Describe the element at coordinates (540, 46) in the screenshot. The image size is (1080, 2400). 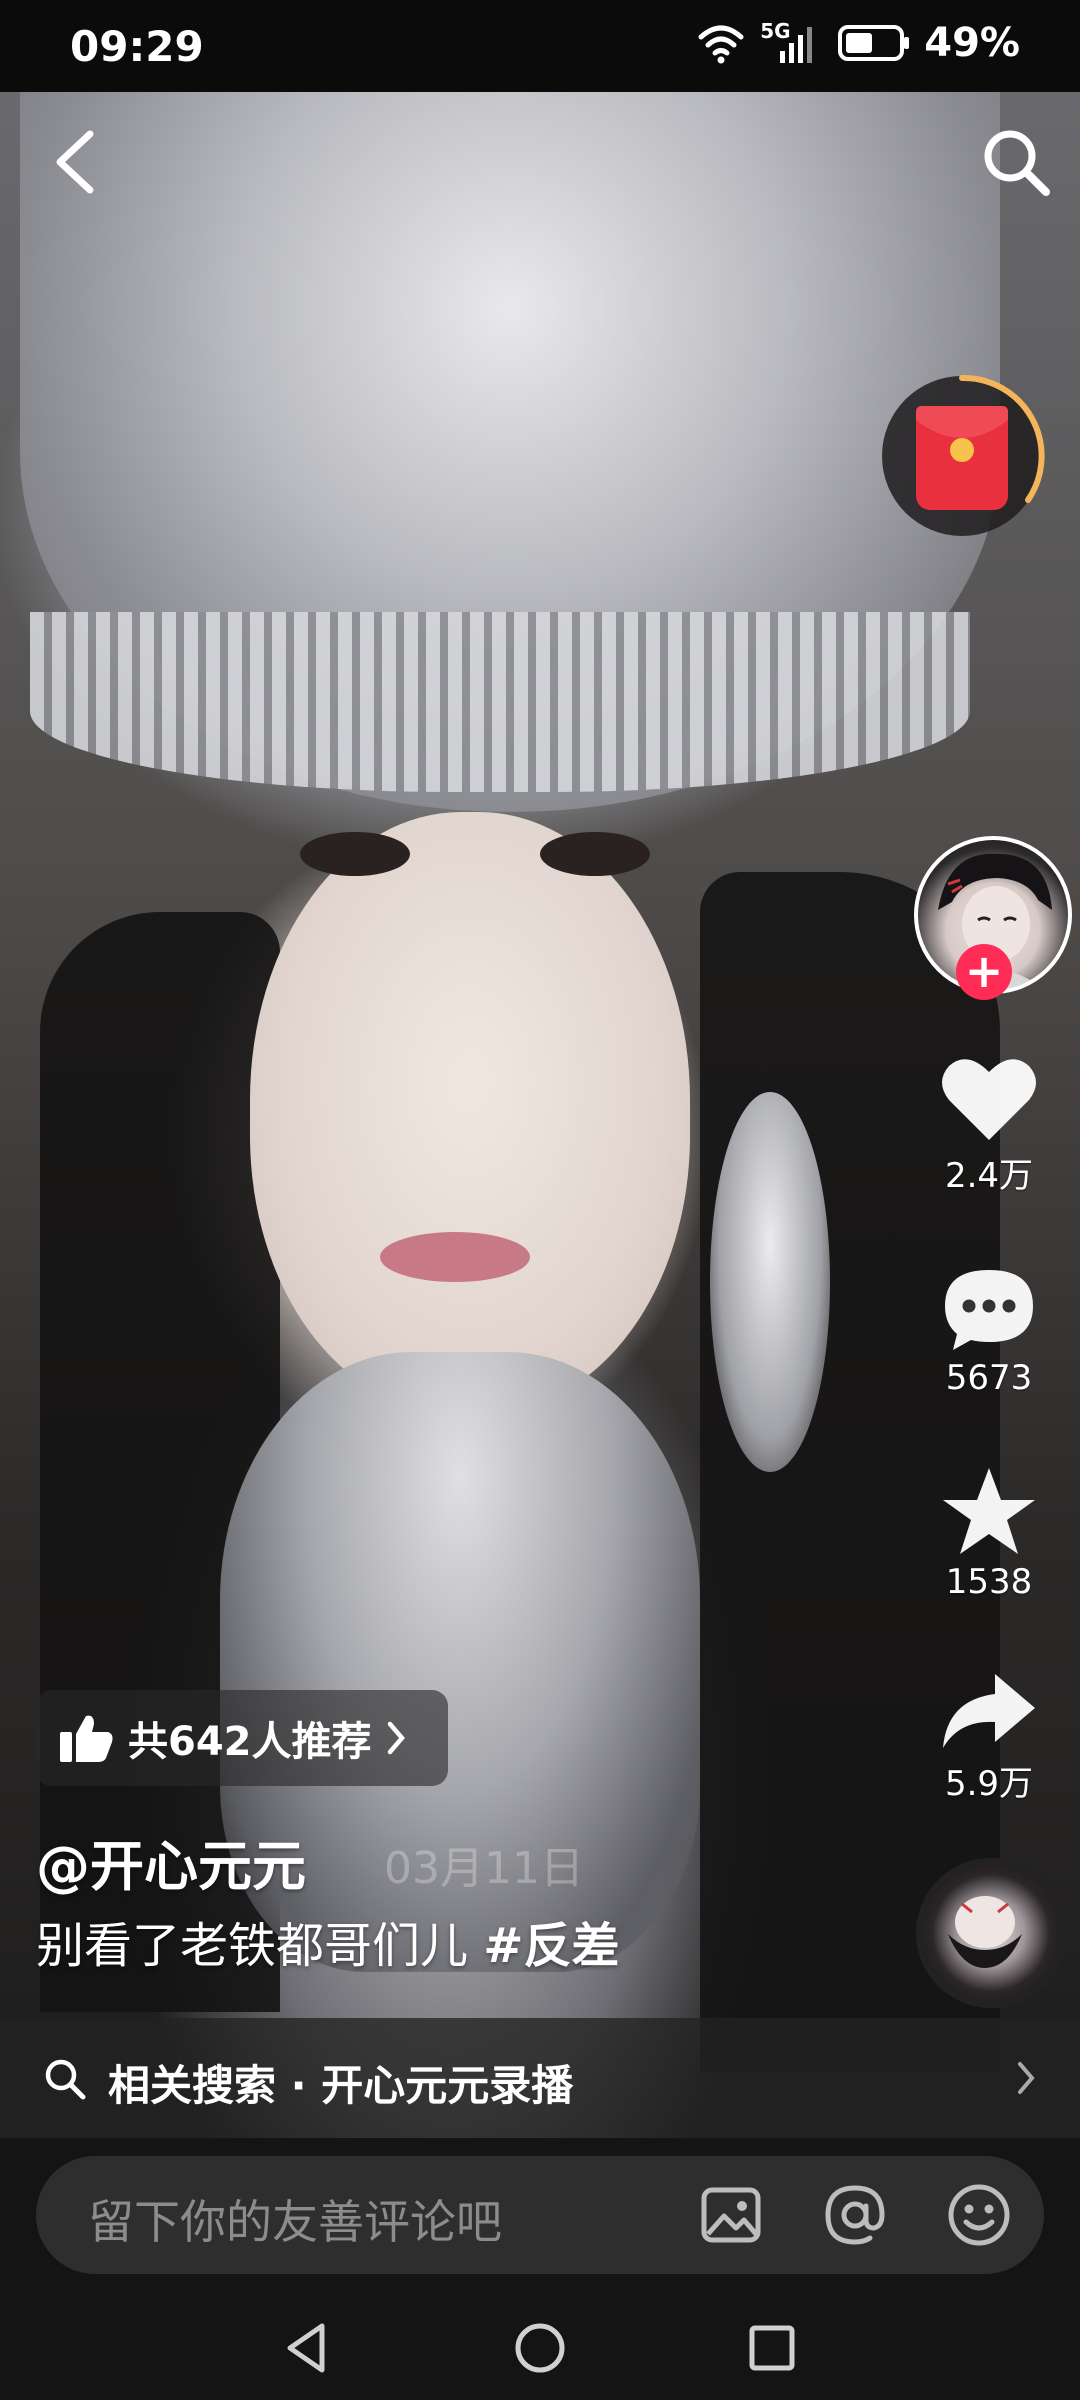
I see `status-bar: 09:29 5G 49%` at that location.